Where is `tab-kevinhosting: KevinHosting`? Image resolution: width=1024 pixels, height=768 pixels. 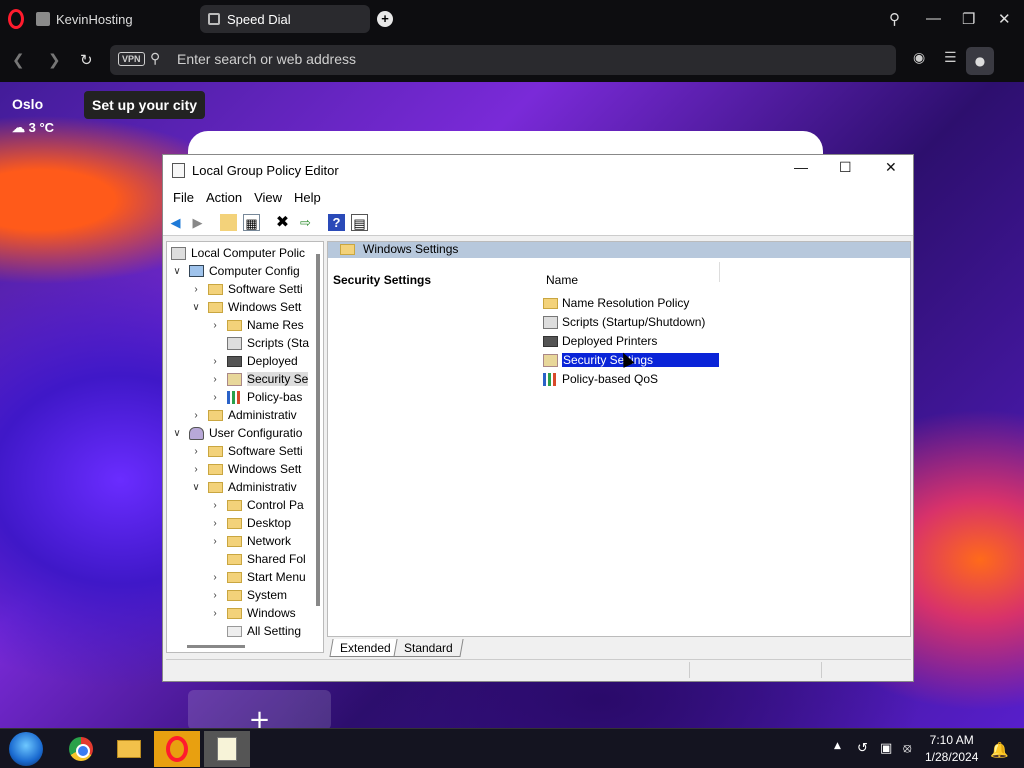 tab-kevinhosting: KevinHosting is located at coordinates (84, 19).